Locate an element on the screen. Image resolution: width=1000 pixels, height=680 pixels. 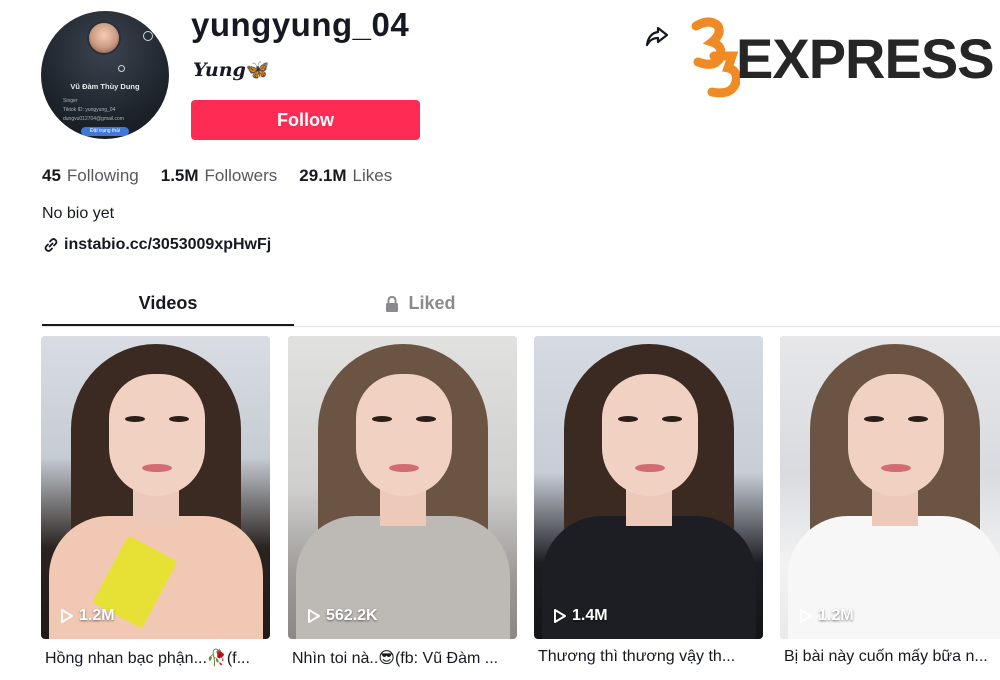
stat-value: 1.5M is located at coordinates (179, 175).